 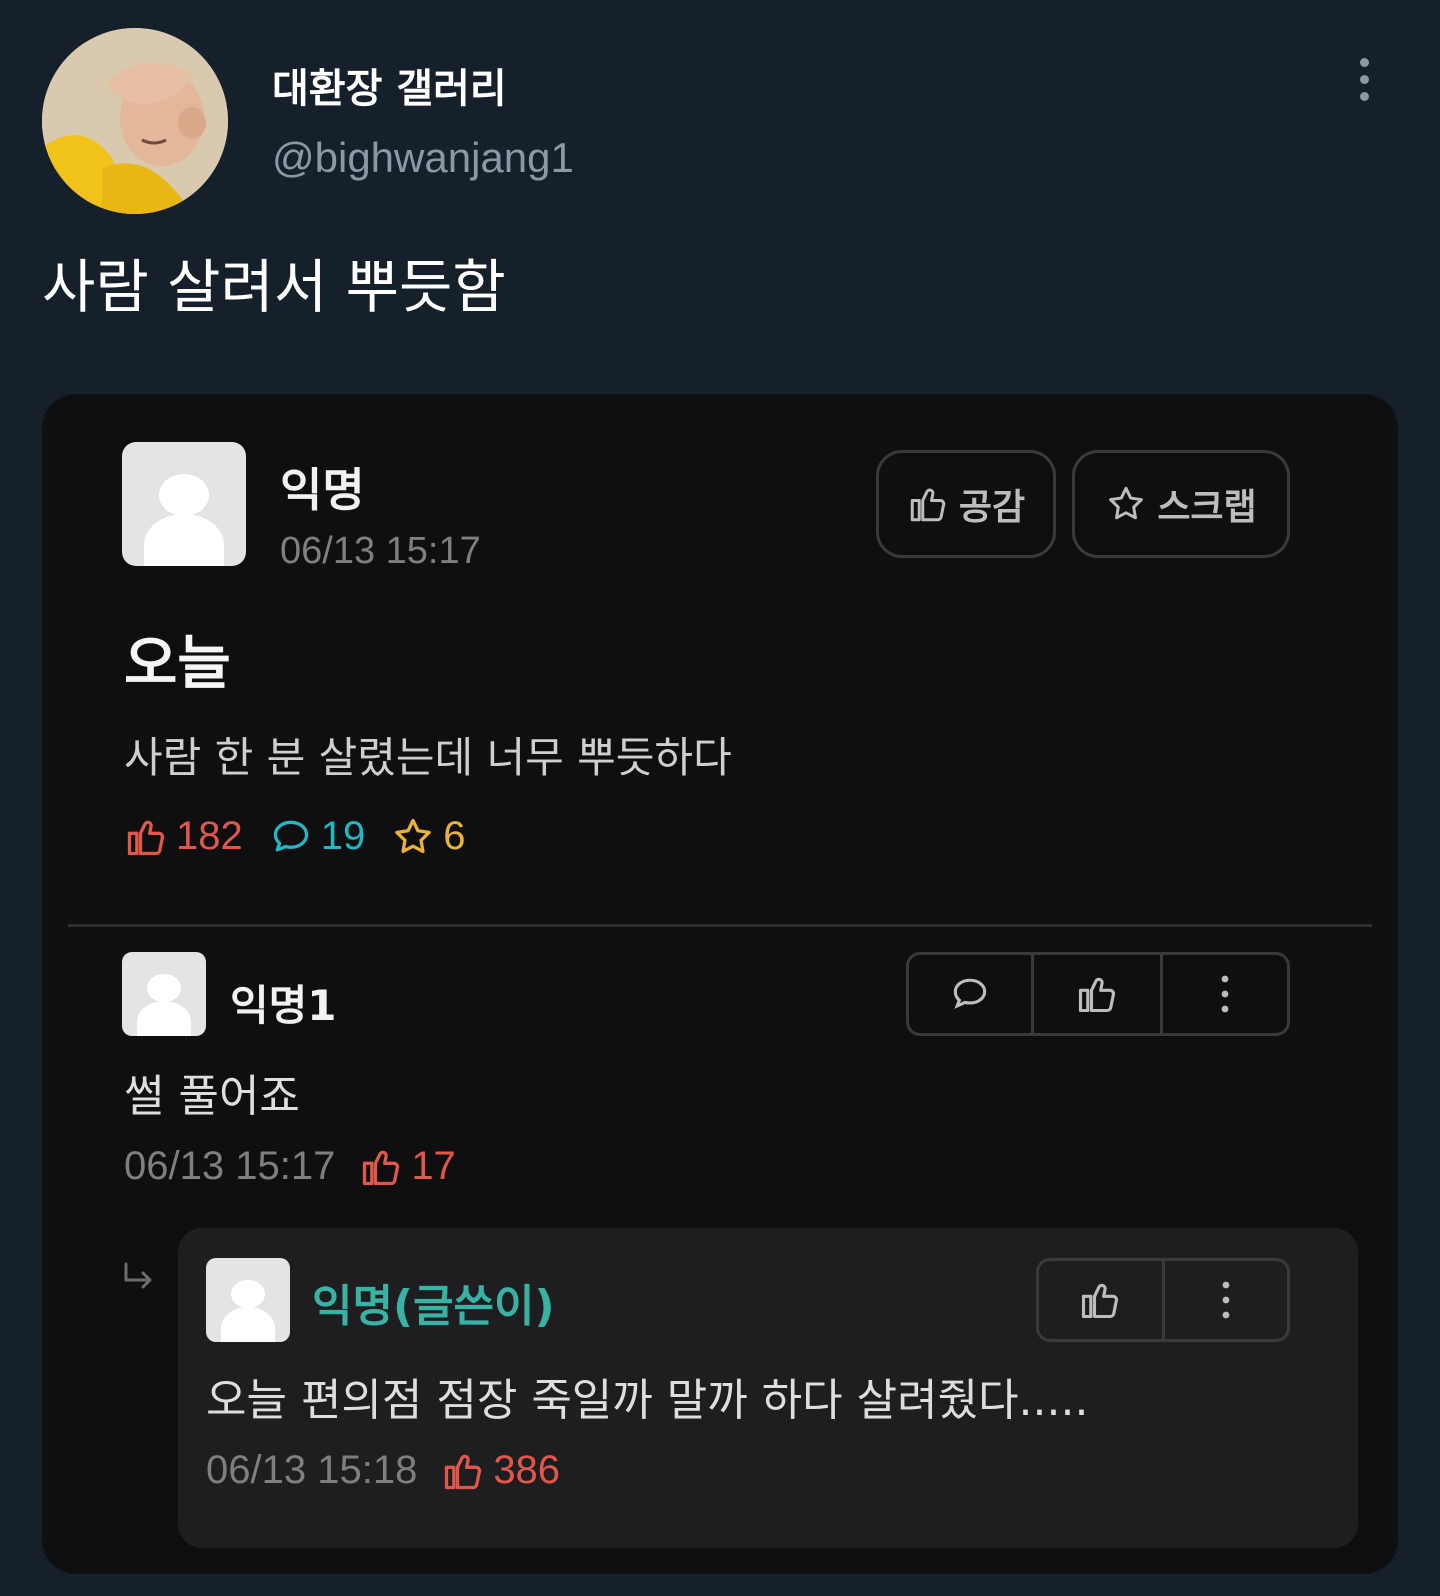 I want to click on profile-avatar, so click(x=135, y=121).